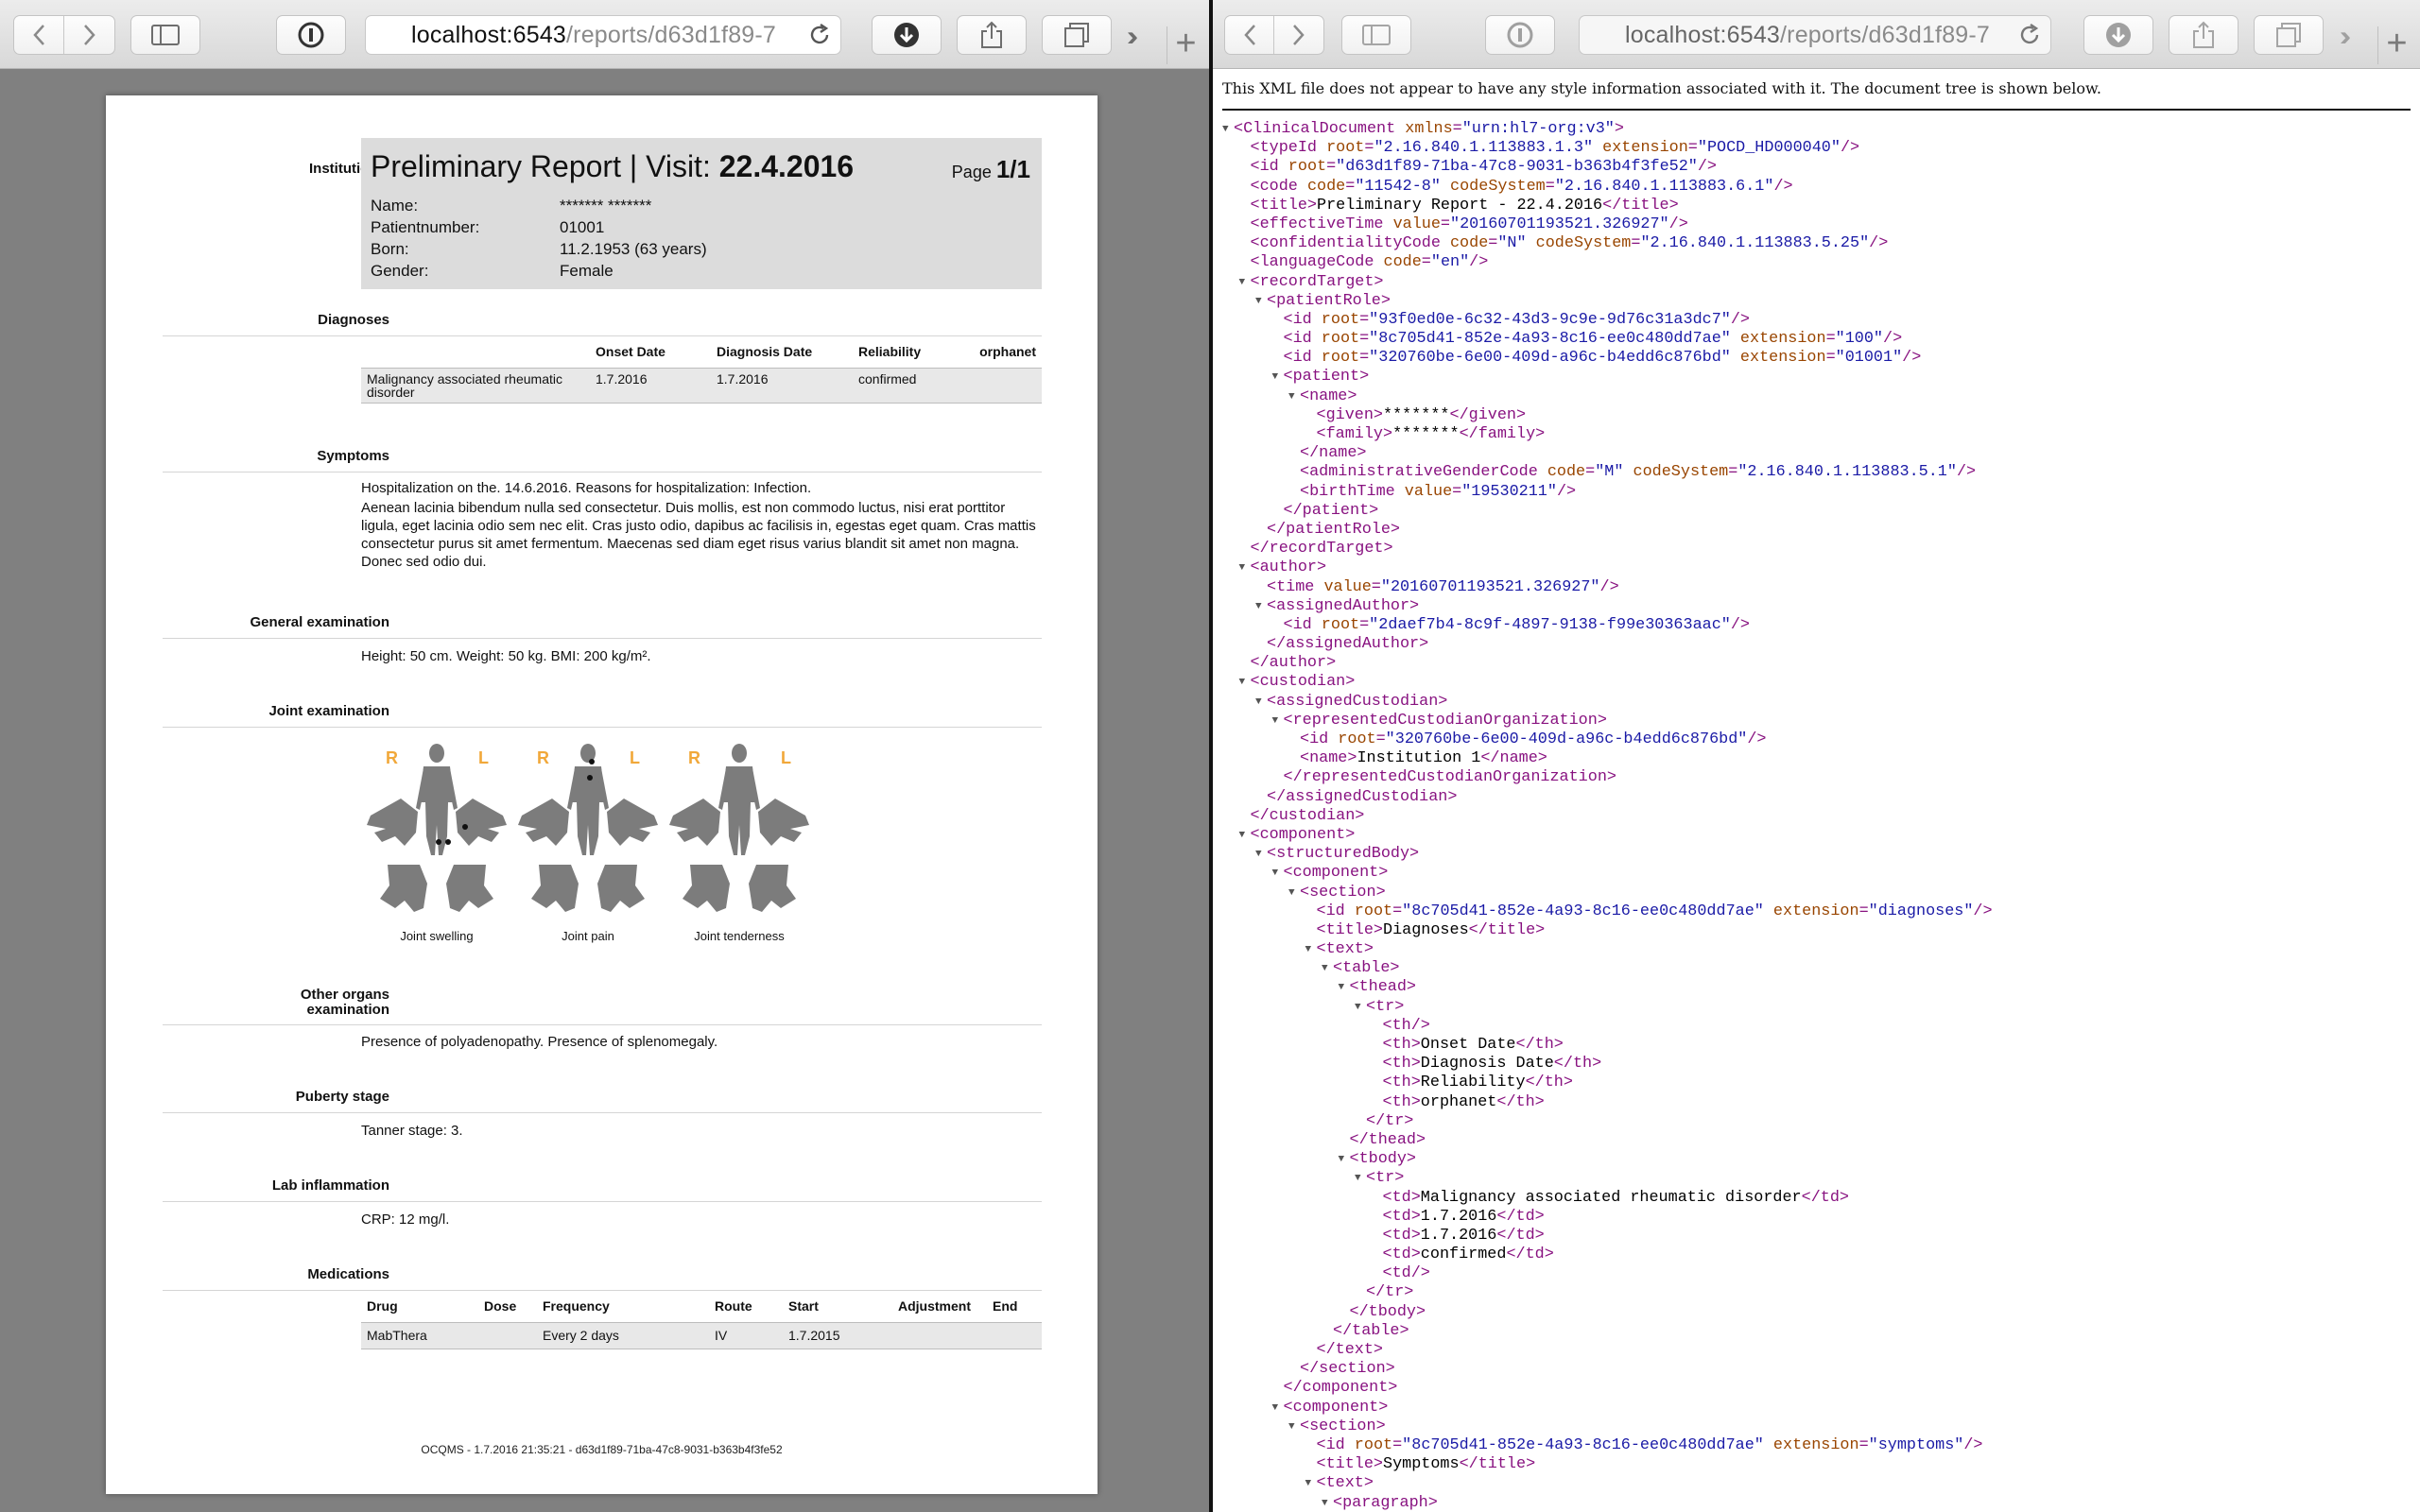 Image resolution: width=2420 pixels, height=1512 pixels. What do you see at coordinates (1816, 396) in the screenshot?
I see `xml-line: ▼ <name>` at bounding box center [1816, 396].